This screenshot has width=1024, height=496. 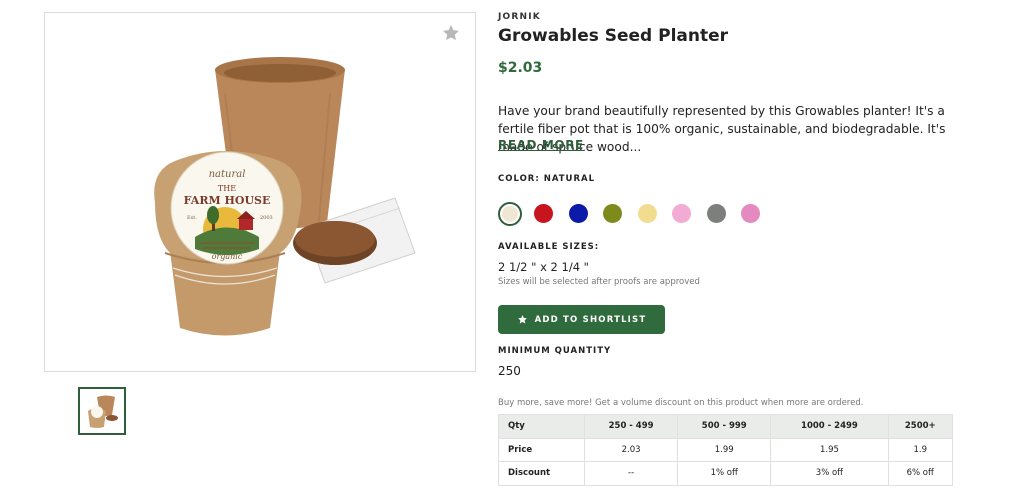 I want to click on read-more-link: READ MORE, so click(x=541, y=145).